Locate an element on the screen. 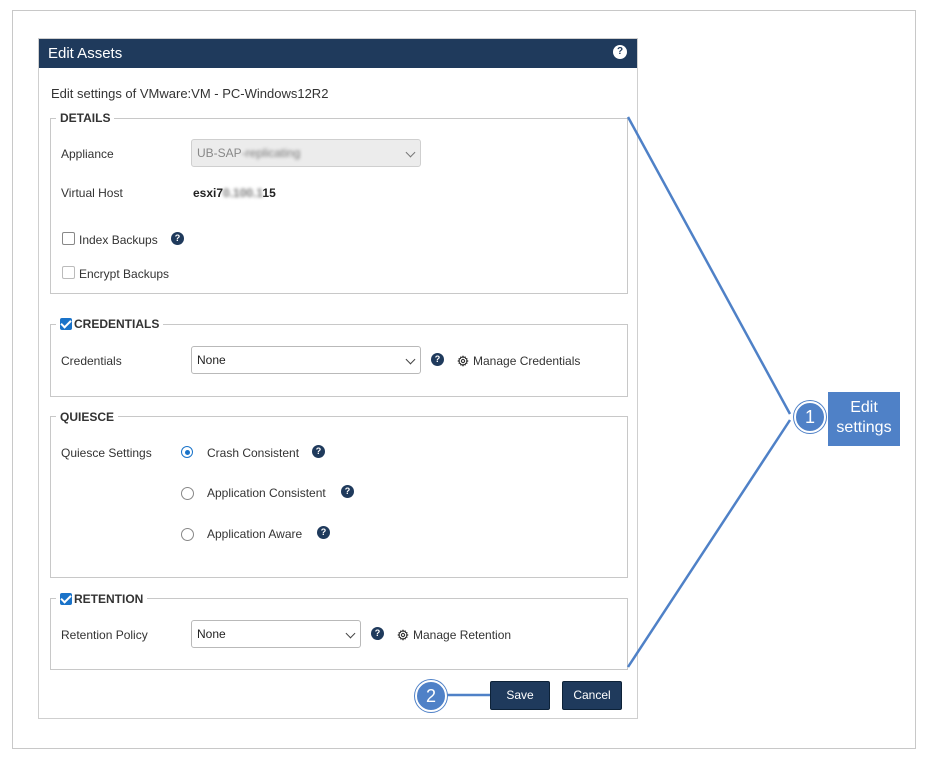 This screenshot has width=938, height=767. callout-line-top is located at coordinates (709, 265).